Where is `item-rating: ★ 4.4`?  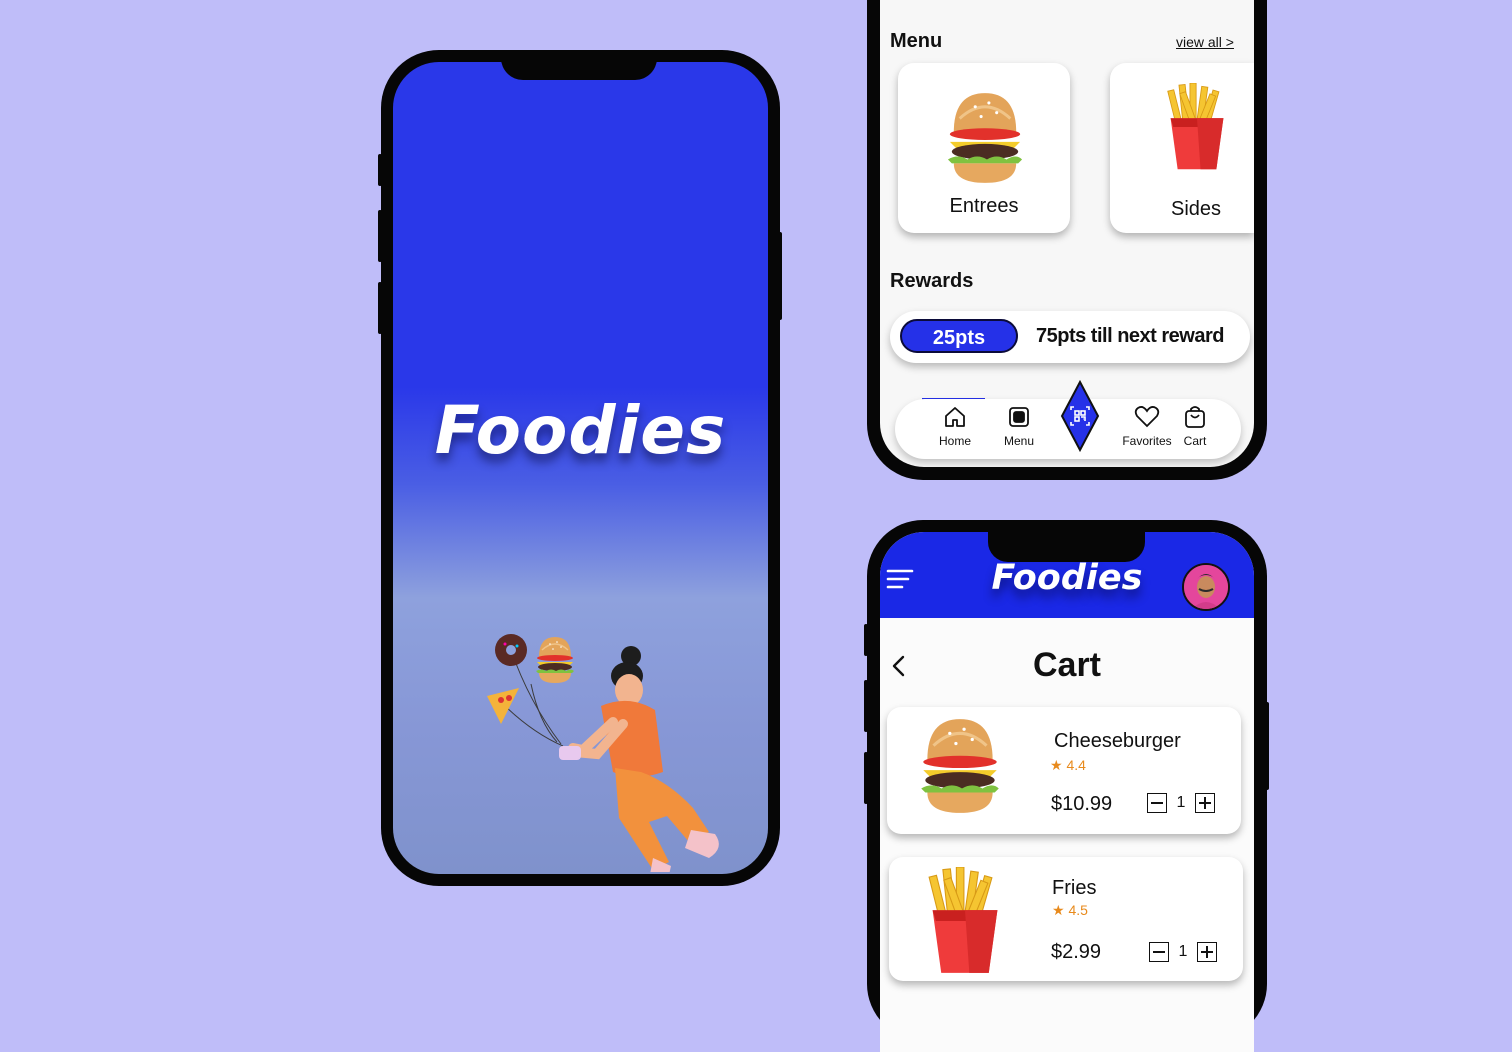
item-rating: ★ 4.4 is located at coordinates (1068, 765).